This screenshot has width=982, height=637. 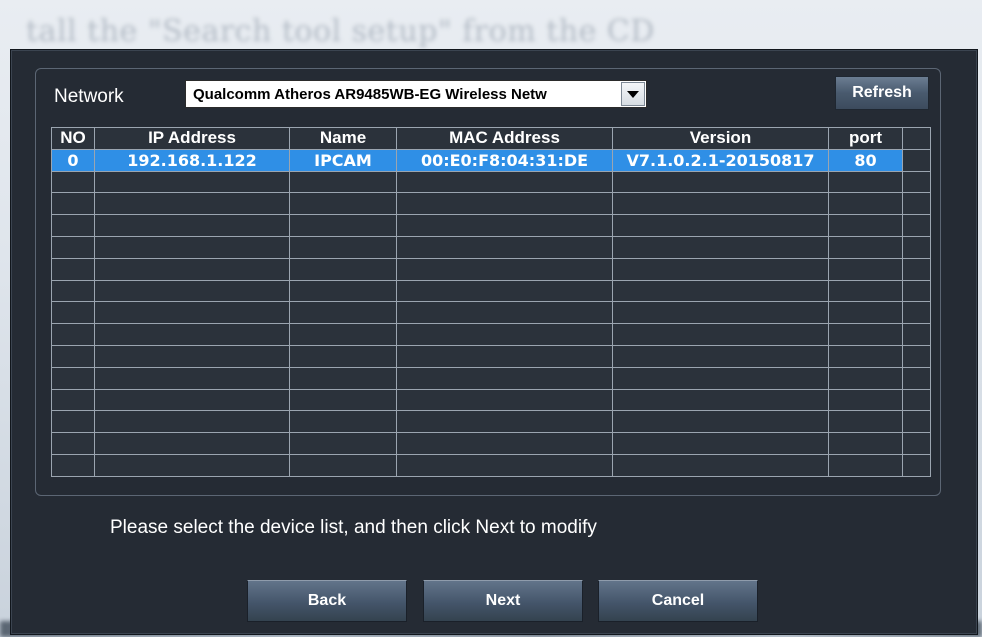 What do you see at coordinates (340, 31) in the screenshot?
I see `background-caption: tall the "Search tool setup" from the CD` at bounding box center [340, 31].